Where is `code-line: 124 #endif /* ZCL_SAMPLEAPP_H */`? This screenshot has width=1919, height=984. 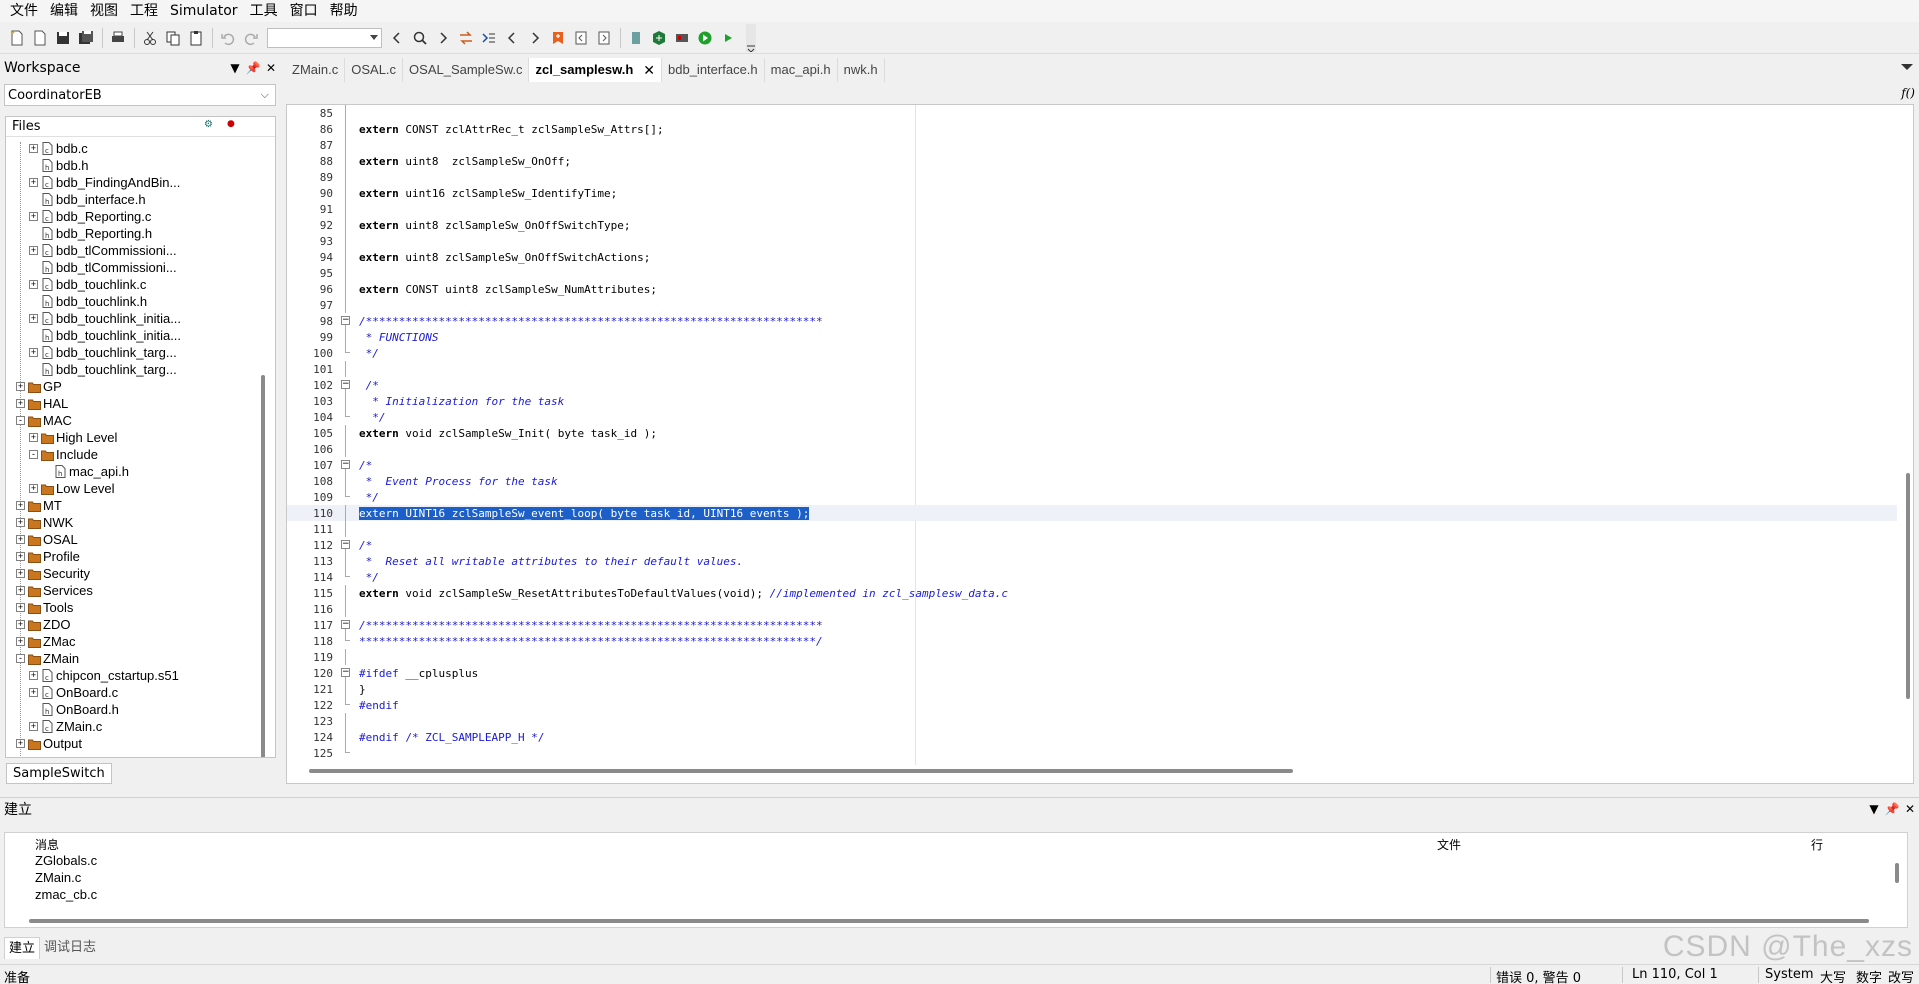 code-line: 124 #endif /* ZCL_SAMPLEAPP_H */ is located at coordinates (1092, 737).